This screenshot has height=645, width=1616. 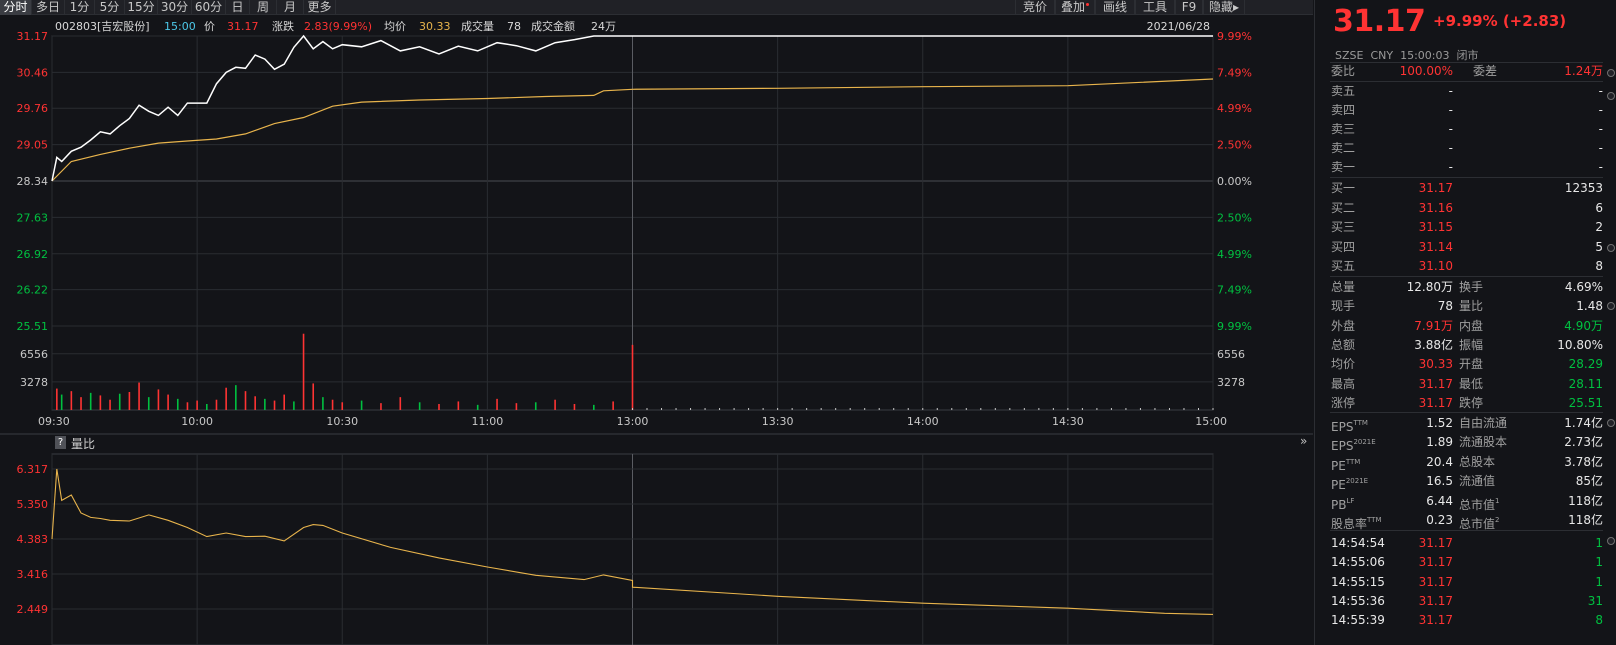 What do you see at coordinates (33, 609) in the screenshot?
I see `ratio-tick-label: 2.449` at bounding box center [33, 609].